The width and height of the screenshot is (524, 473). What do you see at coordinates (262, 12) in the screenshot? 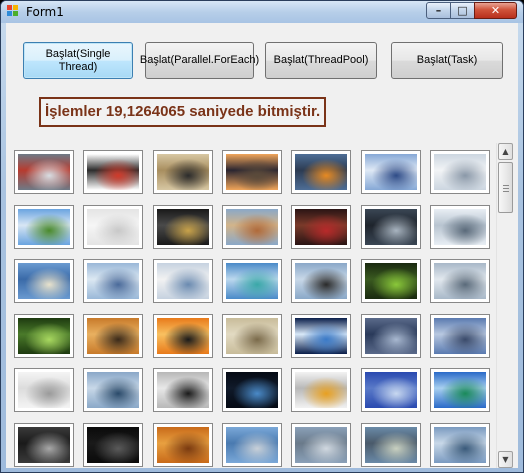
I see `title-bar: Form1 – □ ✕` at bounding box center [262, 12].